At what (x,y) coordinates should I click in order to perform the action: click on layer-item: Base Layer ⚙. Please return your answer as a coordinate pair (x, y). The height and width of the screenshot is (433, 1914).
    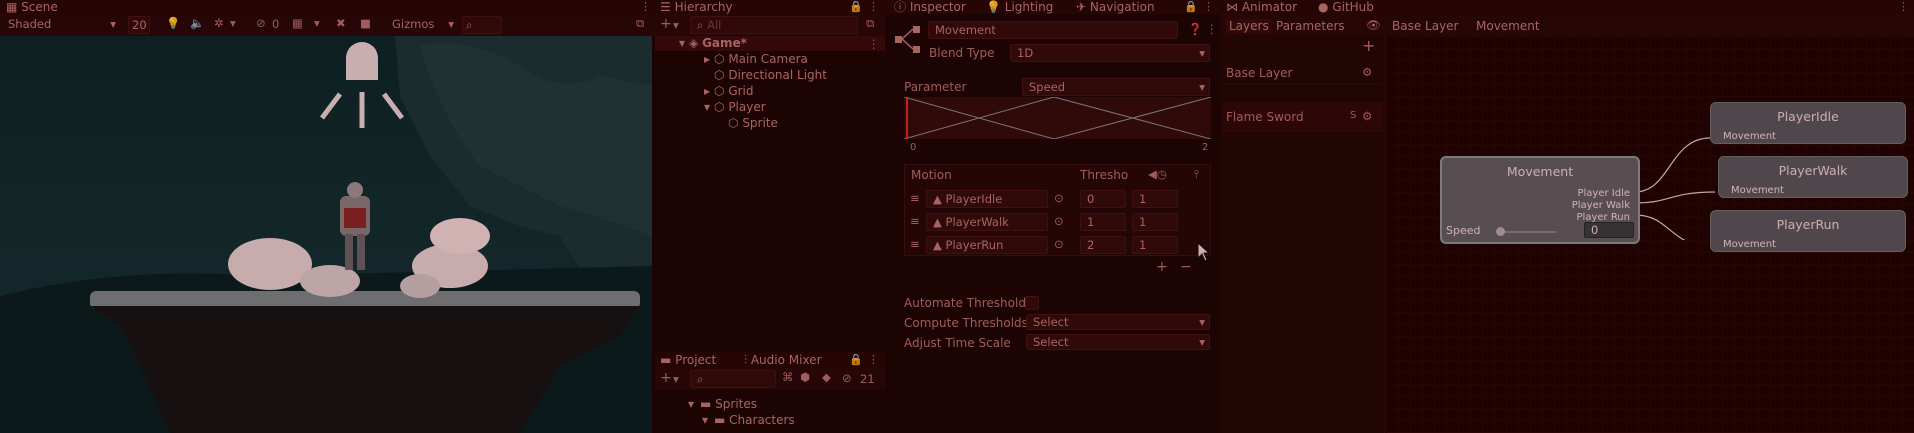
    Looking at the image, I should click on (1302, 74).